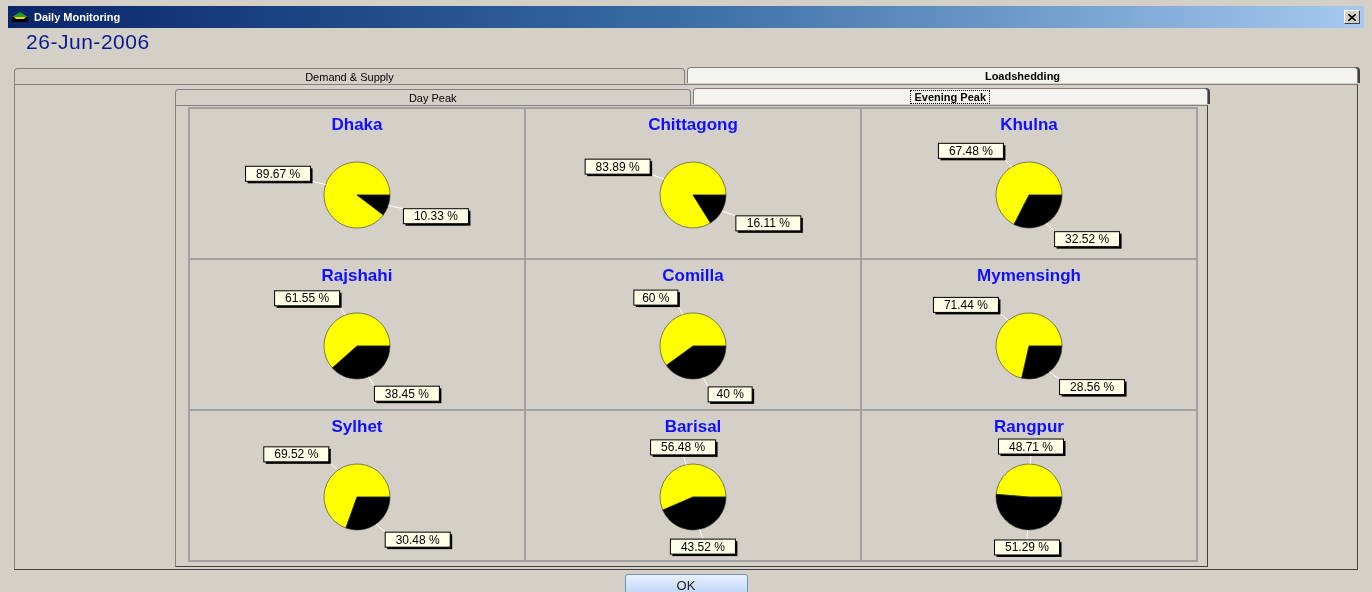 The image size is (1372, 592). Describe the element at coordinates (686, 583) in the screenshot. I see `ok-button: OK` at that location.